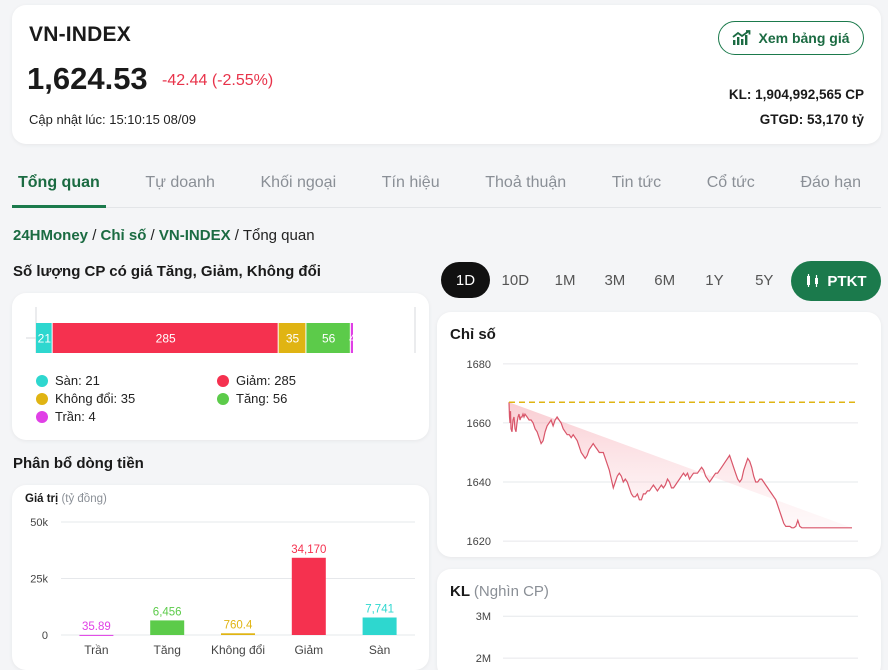 The height and width of the screenshot is (670, 888). What do you see at coordinates (811, 119) in the screenshot?
I see `value-summary: GTGD: 53,170 tỷ` at bounding box center [811, 119].